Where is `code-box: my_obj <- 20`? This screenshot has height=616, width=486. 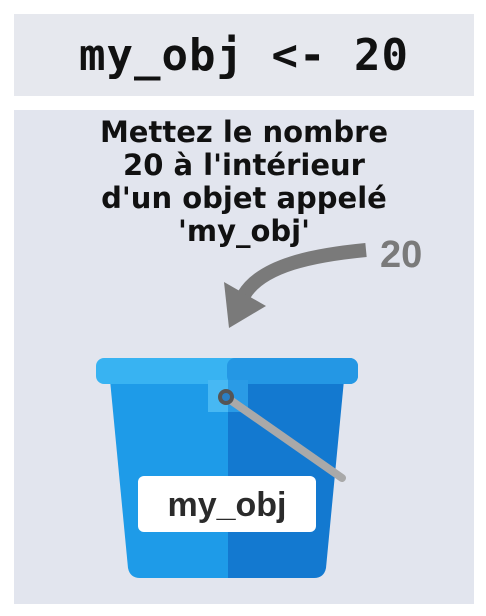
code-box: my_obj <- 20 is located at coordinates (244, 55).